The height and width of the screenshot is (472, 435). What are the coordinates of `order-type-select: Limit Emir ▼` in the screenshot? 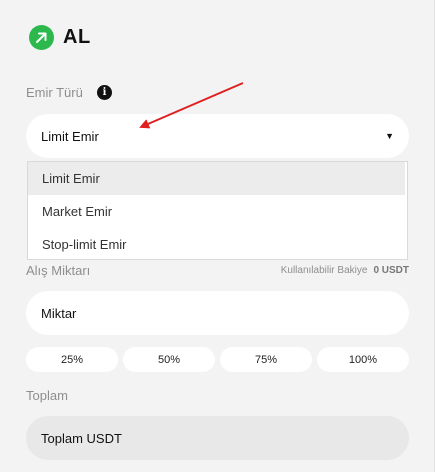 It's located at (217, 136).